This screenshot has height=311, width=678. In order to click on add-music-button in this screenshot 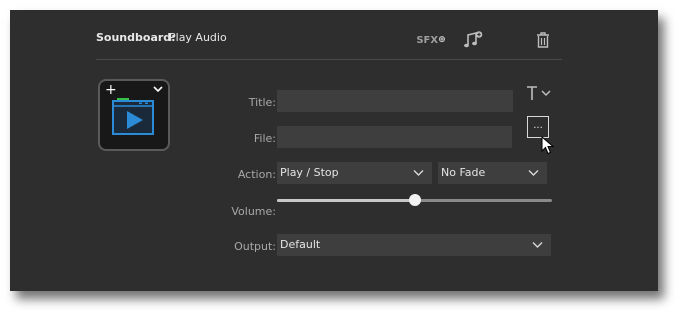, I will do `click(473, 40)`.